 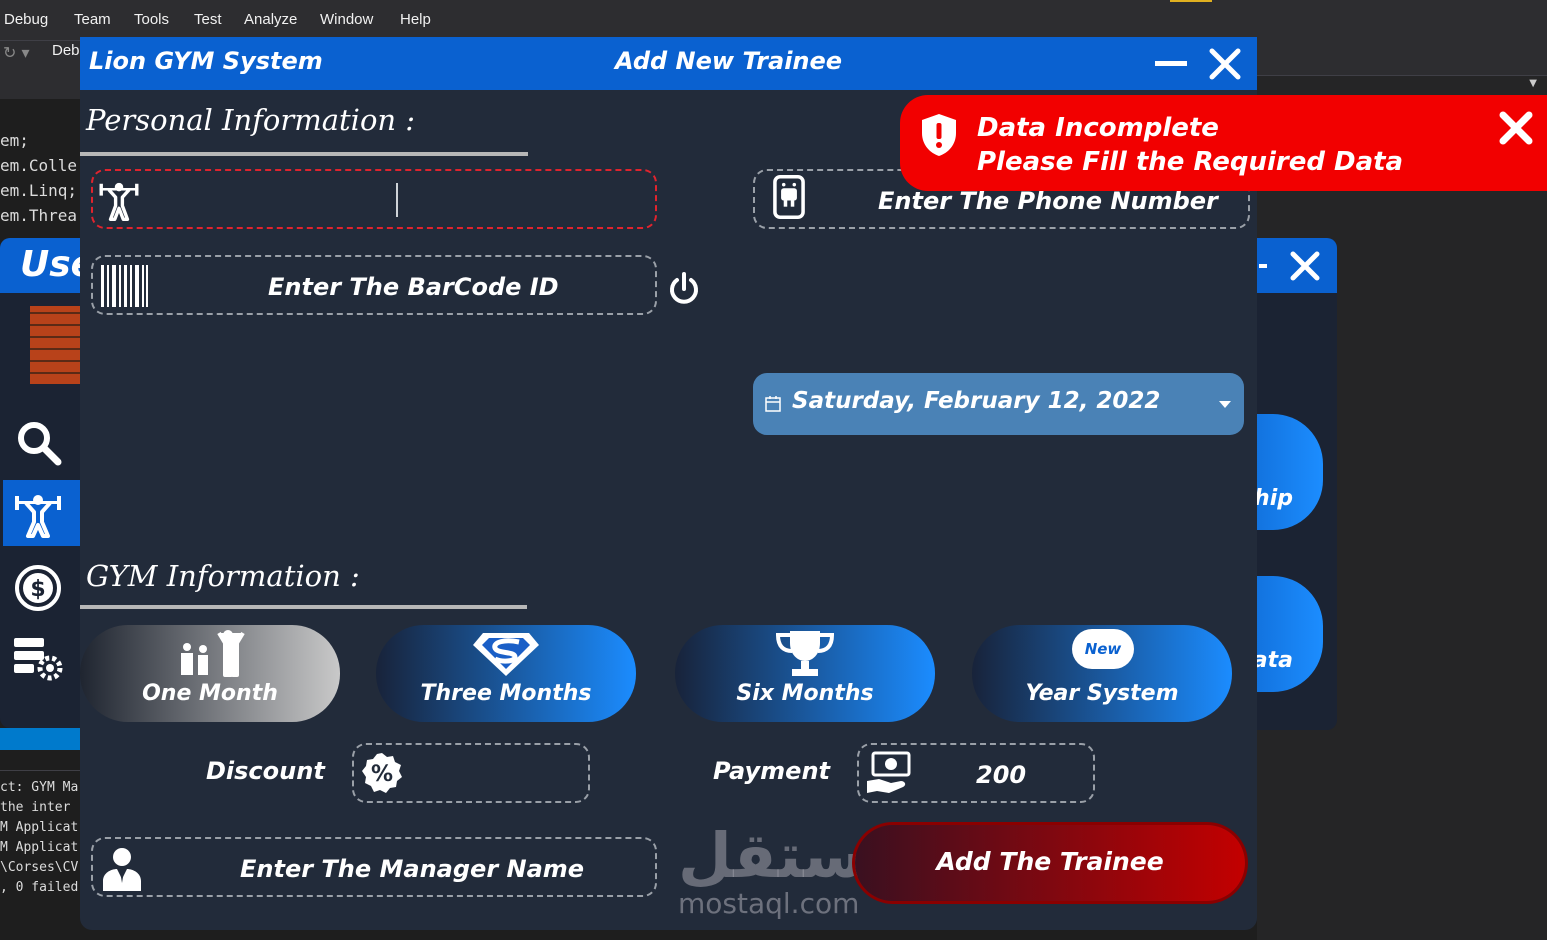 I want to click on data-button: ata, so click(x=1290, y=634).